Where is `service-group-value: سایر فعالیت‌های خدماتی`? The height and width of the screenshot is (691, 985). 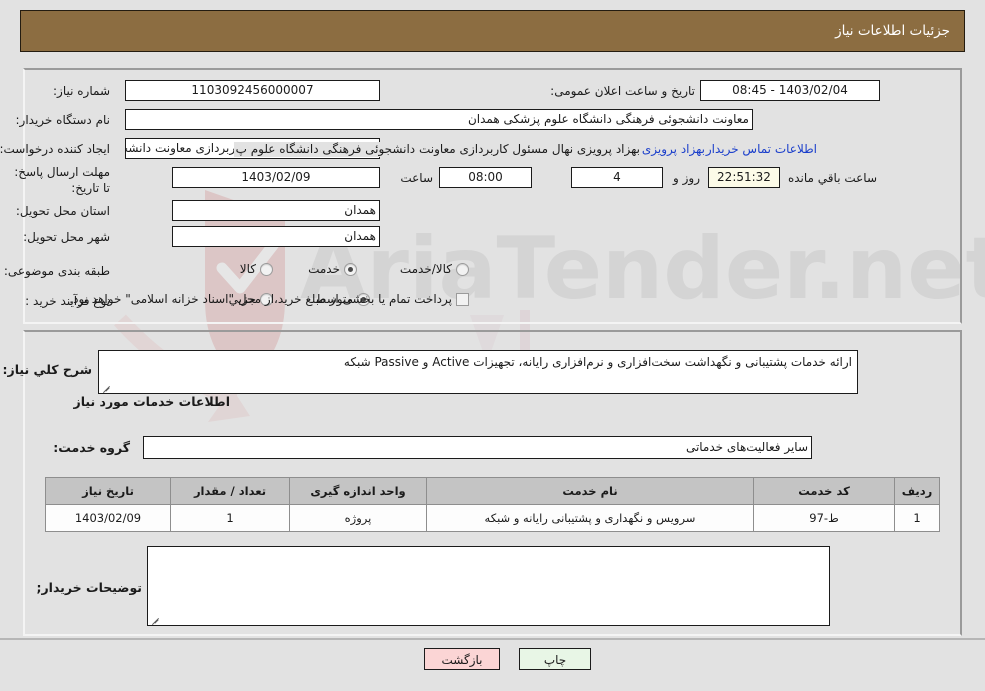
service-group-value: سایر فعالیت‌های خدماتی is located at coordinates (477, 447).